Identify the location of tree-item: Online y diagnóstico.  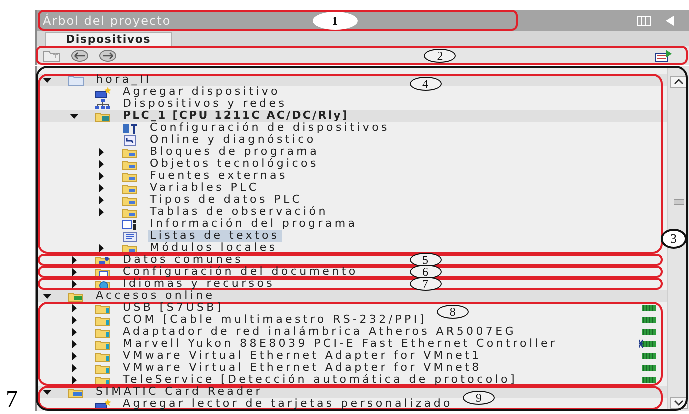
(233, 140).